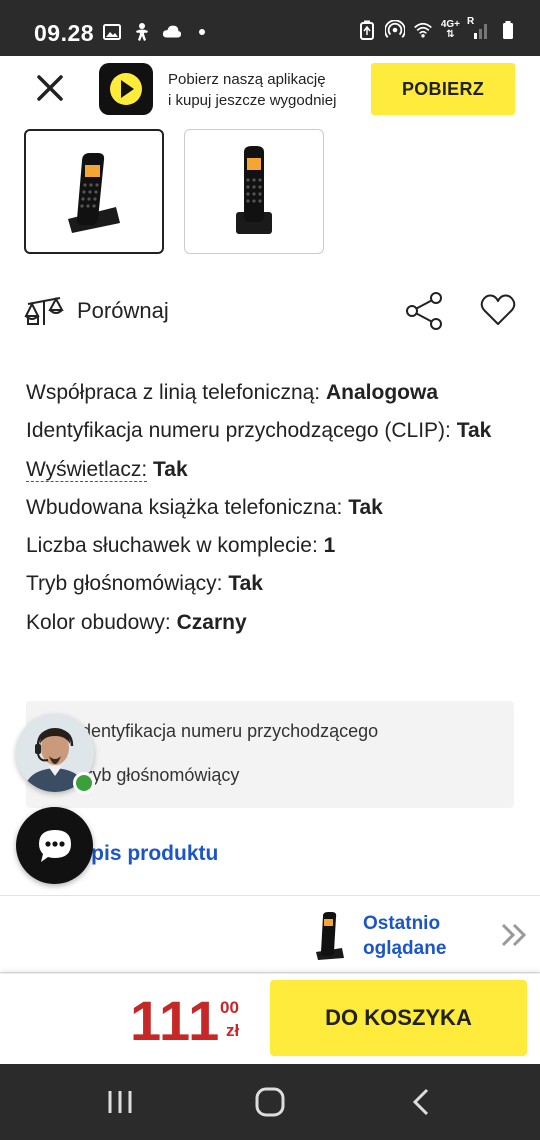  Describe the element at coordinates (270, 934) in the screenshot. I see `recently-viewed-bar: Ostatnio oglądane` at that location.